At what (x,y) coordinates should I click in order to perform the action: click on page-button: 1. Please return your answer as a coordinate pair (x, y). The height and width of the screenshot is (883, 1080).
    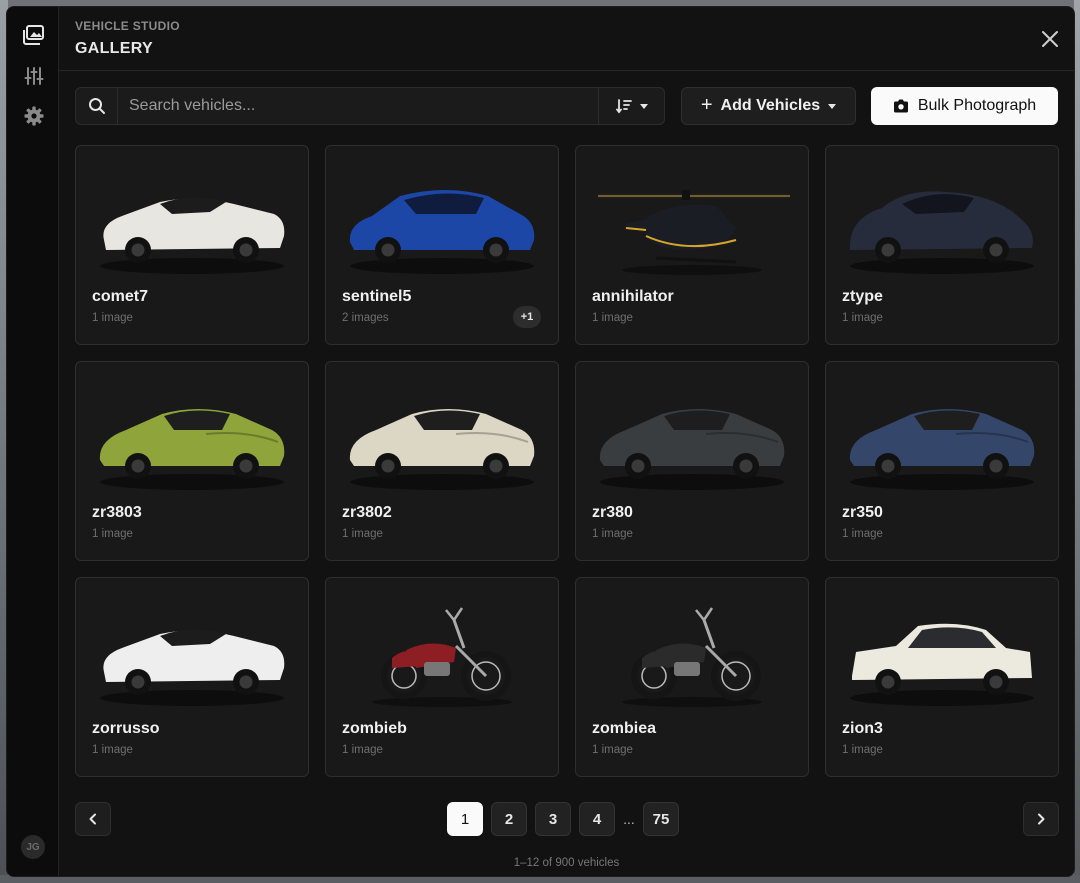
    Looking at the image, I should click on (465, 819).